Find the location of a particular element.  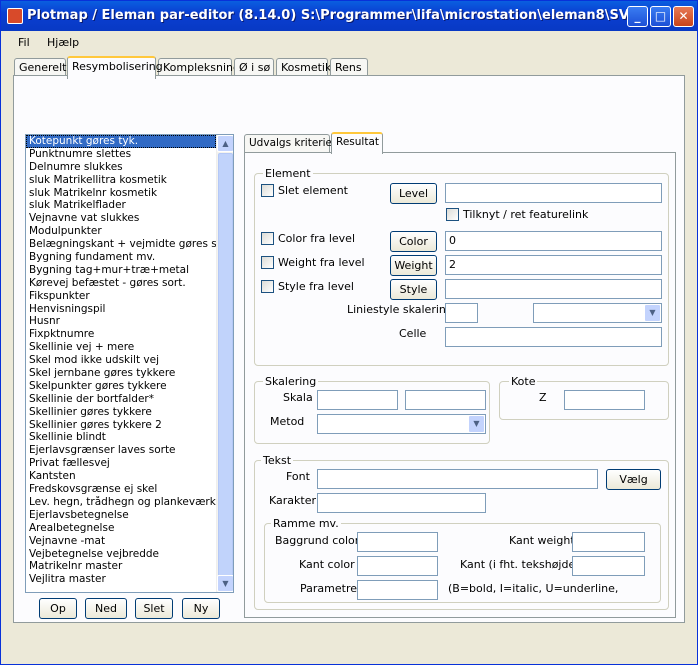

list-item: sluk Matrikellitra kosmetik is located at coordinates (121, 180).